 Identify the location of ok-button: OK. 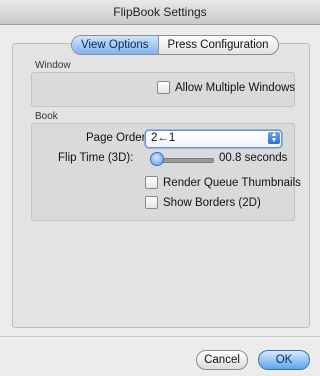
(284, 360).